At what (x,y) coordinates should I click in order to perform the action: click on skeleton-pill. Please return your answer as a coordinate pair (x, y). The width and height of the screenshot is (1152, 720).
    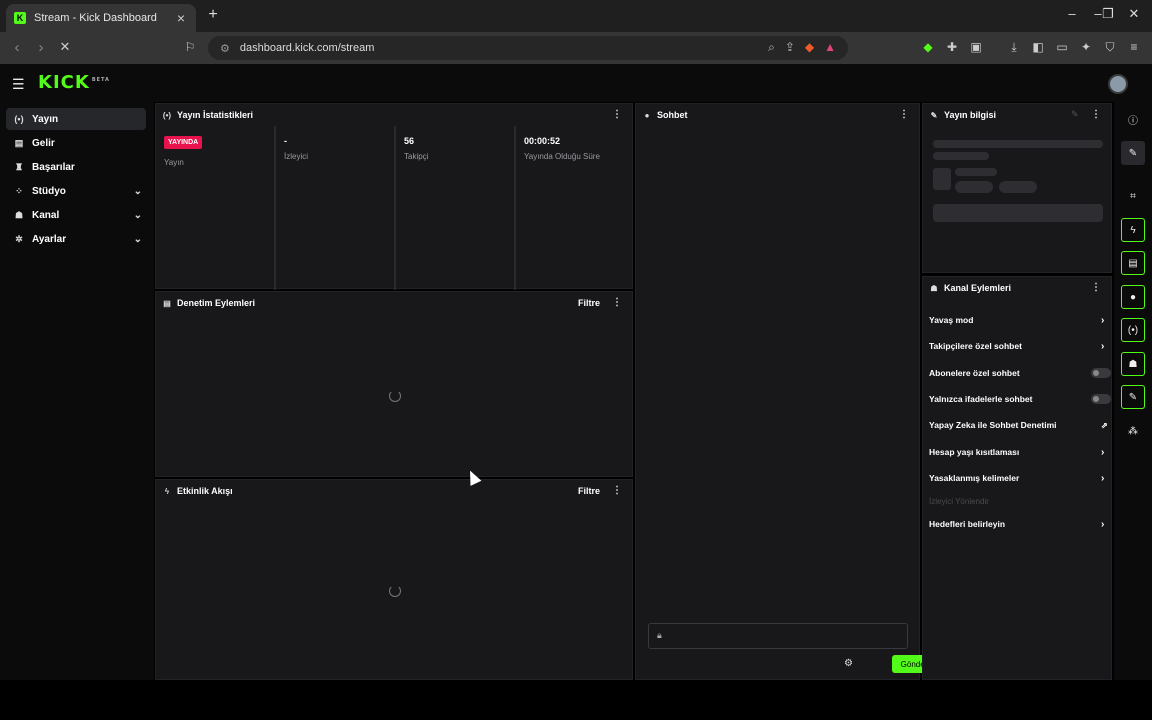
    Looking at the image, I should click on (1018, 187).